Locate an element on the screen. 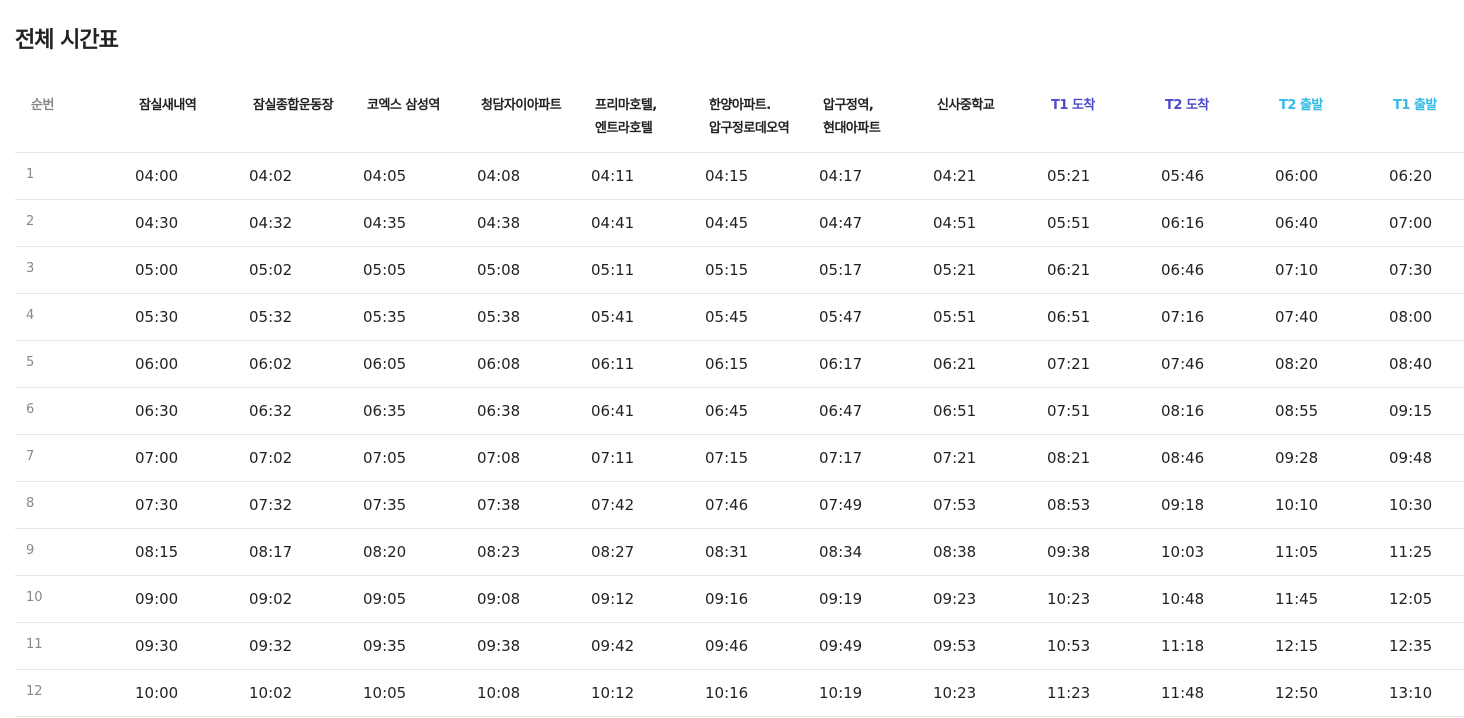 The image size is (1464, 718). column-header-stop: 잠실새내역 is located at coordinates (182, 117).